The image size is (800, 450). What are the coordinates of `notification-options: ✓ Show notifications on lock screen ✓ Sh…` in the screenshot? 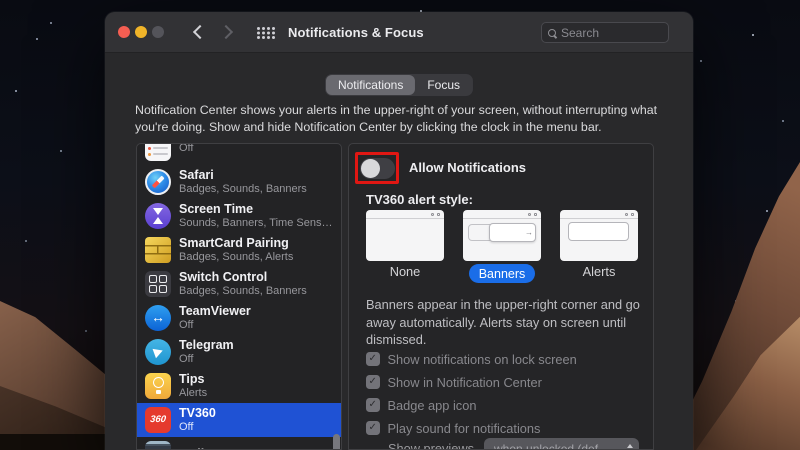 It's located at (471, 398).